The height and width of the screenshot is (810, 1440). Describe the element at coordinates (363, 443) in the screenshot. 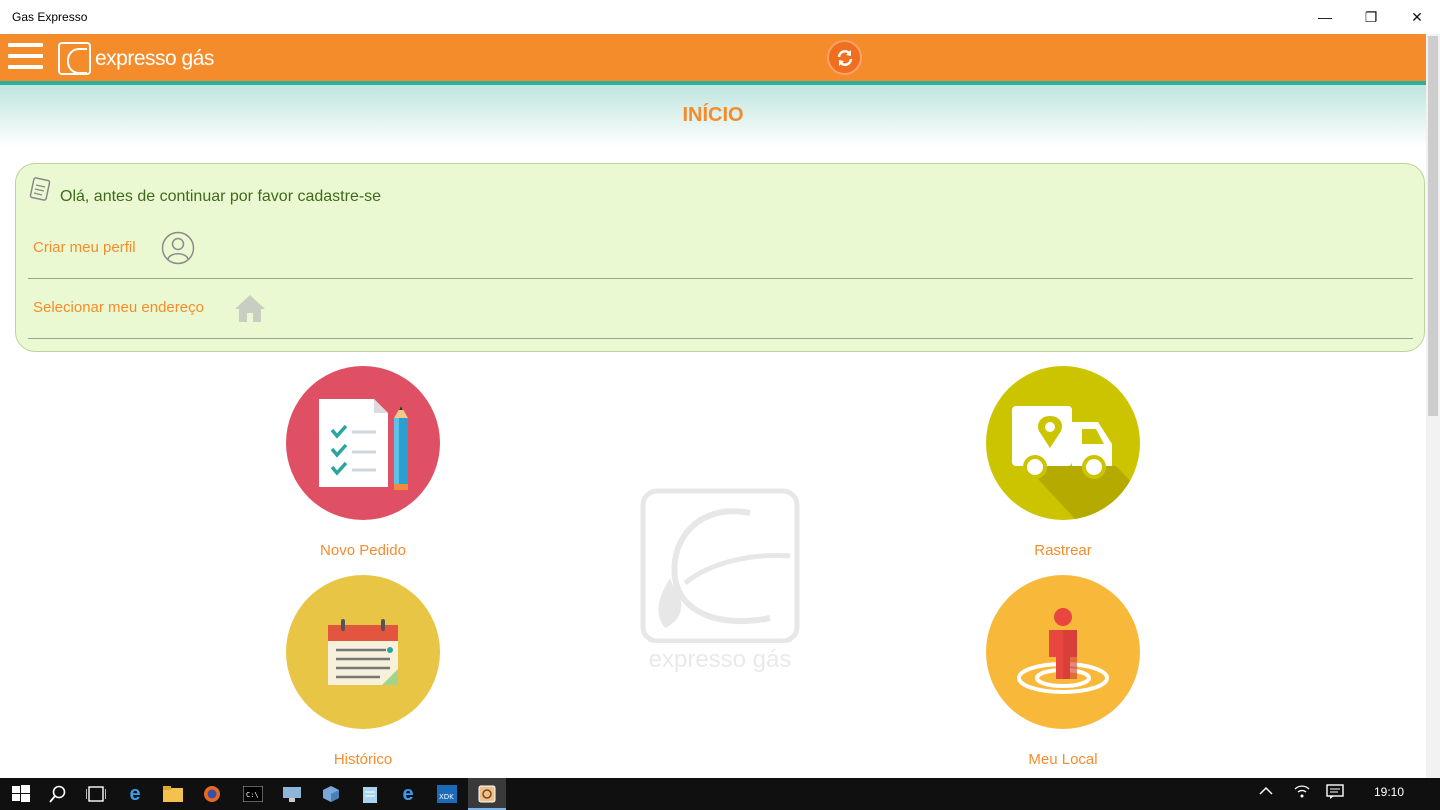

I see `order-checklist-icon` at that location.